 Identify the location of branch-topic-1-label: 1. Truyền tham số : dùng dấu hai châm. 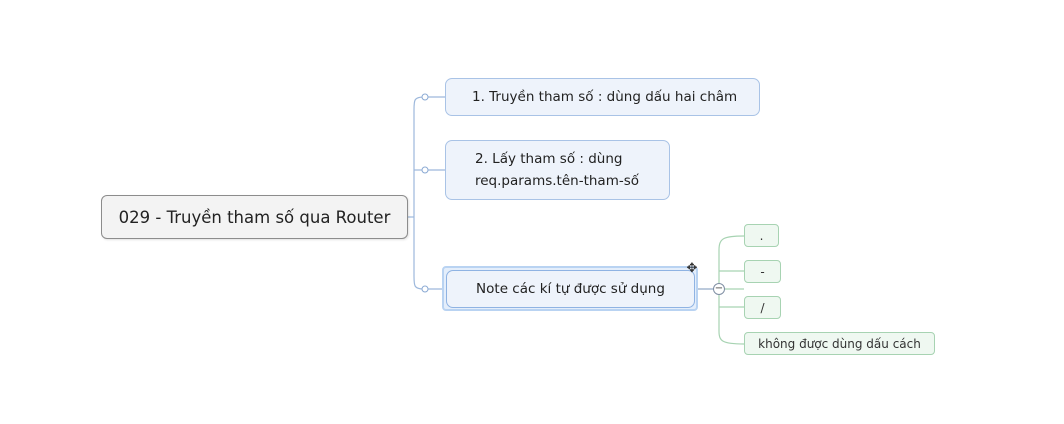
(605, 97).